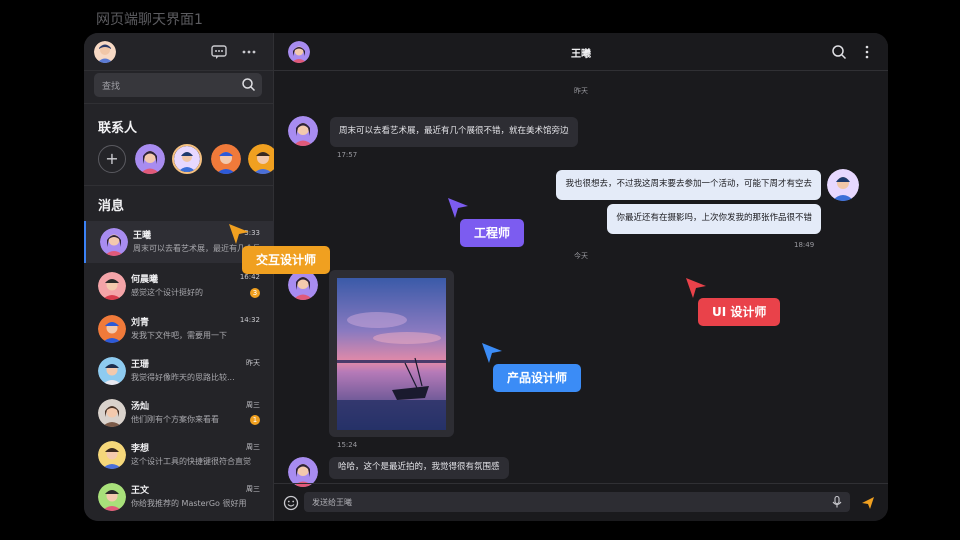 Image resolution: width=960 pixels, height=540 pixels. I want to click on message-bubble: 周末可以去看艺术展，最近有几个展很不错，就在美术馆旁边, so click(454, 132).